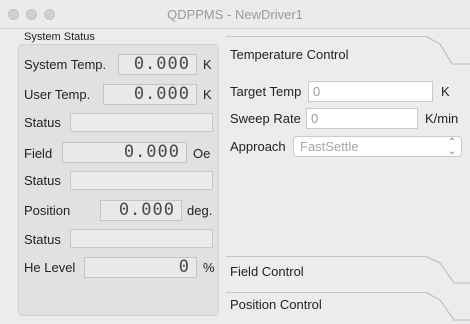 The width and height of the screenshot is (470, 324). What do you see at coordinates (141, 122) in the screenshot?
I see `temp-status-field` at bounding box center [141, 122].